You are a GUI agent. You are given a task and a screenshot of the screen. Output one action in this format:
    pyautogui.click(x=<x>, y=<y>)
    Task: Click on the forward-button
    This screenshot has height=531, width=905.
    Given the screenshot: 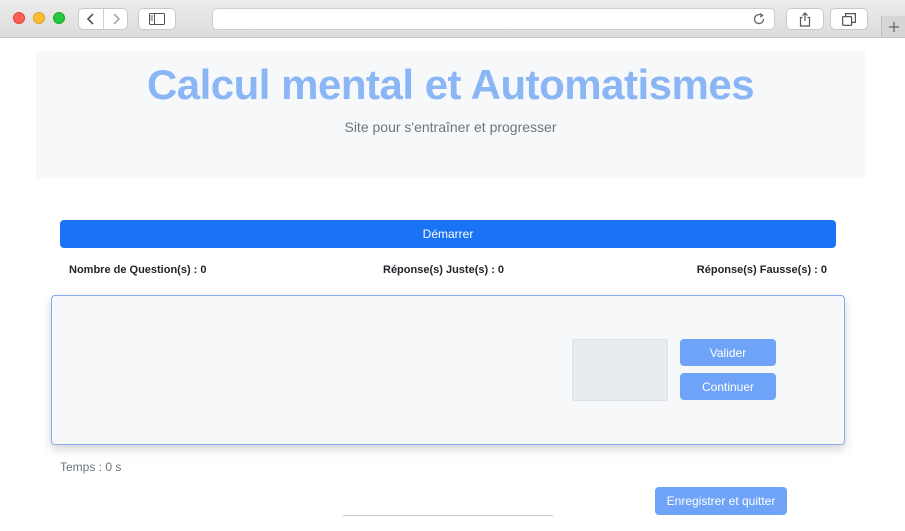 What is the action you would take?
    pyautogui.click(x=116, y=19)
    